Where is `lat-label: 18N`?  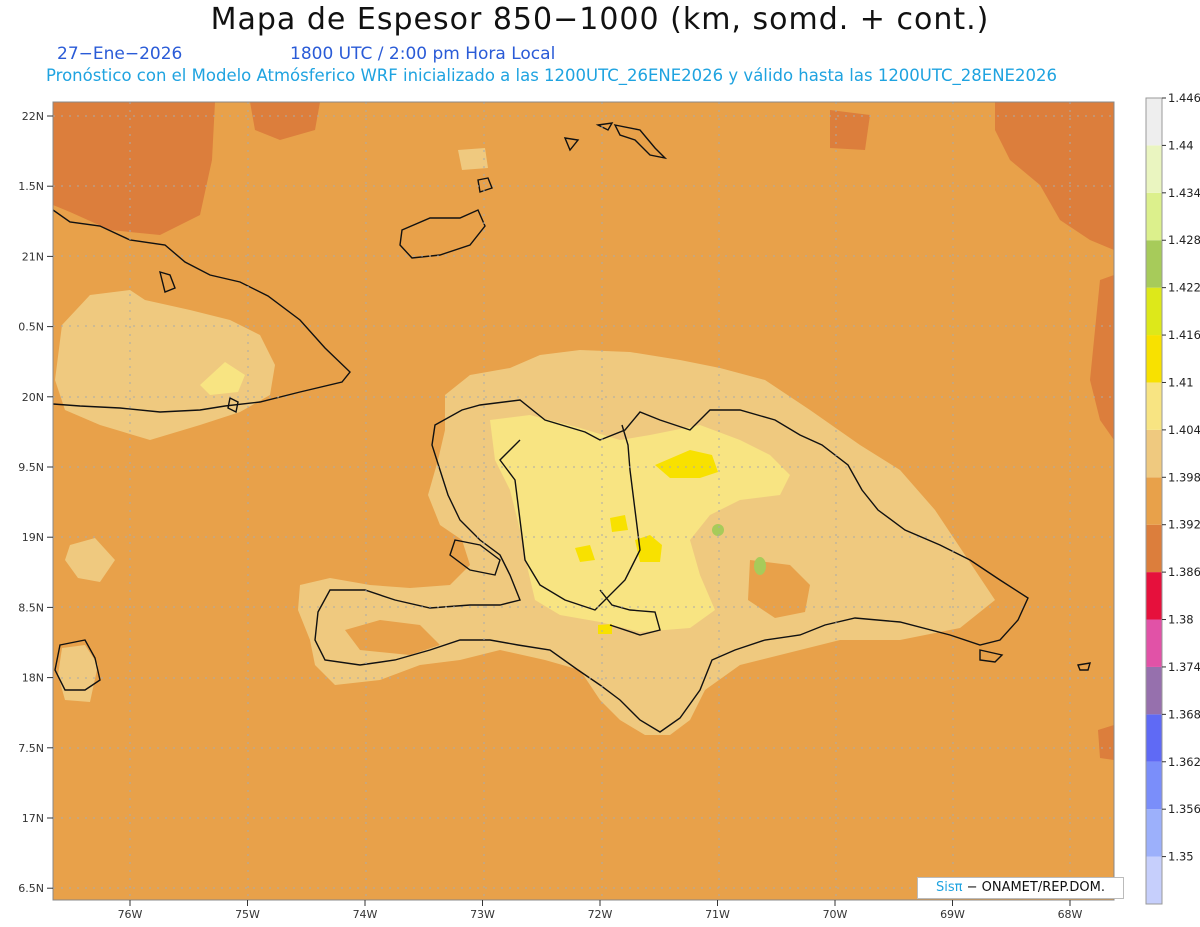
lat-label: 18N is located at coordinates (33, 678).